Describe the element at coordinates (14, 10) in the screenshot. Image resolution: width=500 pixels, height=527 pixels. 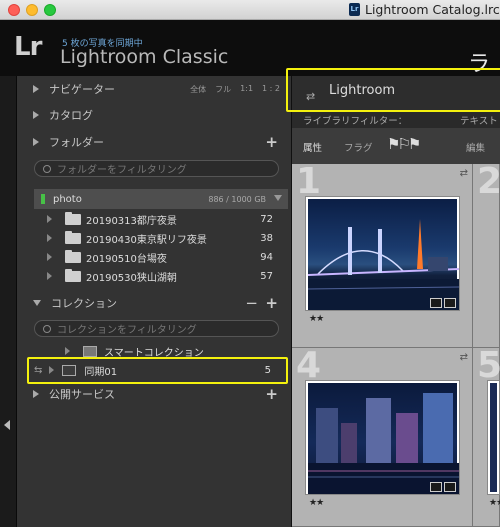
I see `close-window-button` at that location.